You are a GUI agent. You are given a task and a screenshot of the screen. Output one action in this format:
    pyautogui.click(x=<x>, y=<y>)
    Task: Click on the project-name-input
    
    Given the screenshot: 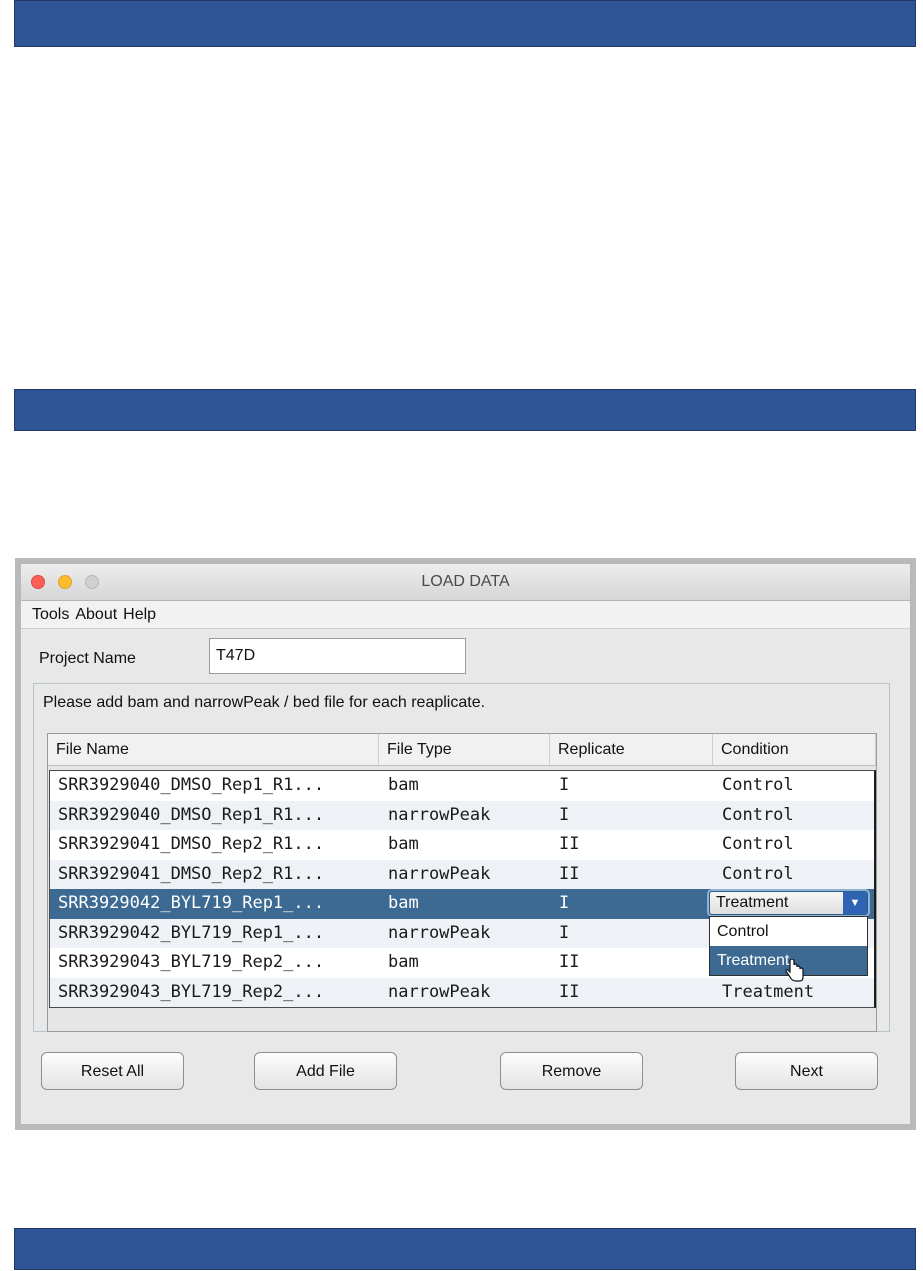 What is the action you would take?
    pyautogui.click(x=337, y=656)
    